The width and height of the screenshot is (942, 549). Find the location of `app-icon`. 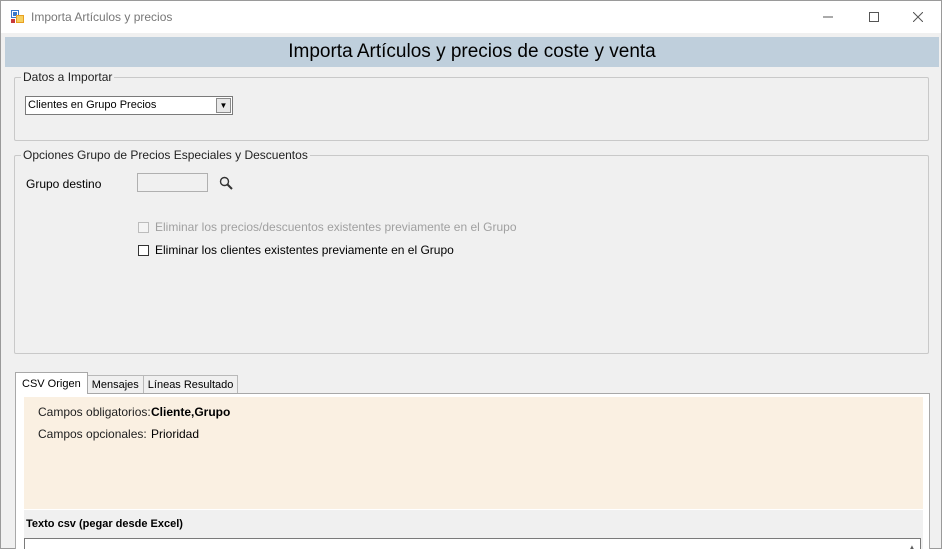

app-icon is located at coordinates (17, 16).